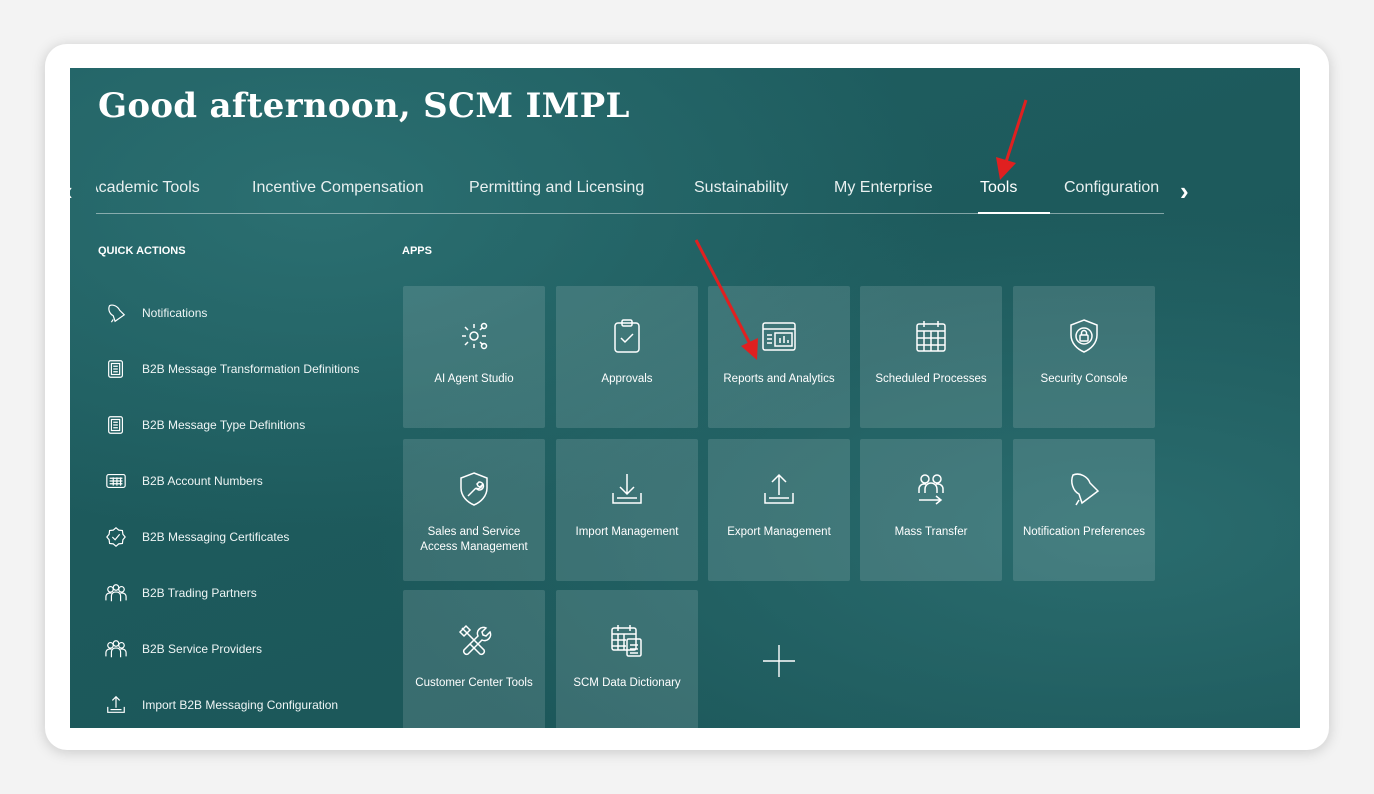 Image resolution: width=1374 pixels, height=794 pixels. I want to click on annotation-arrow-reports, so click(726, 299).